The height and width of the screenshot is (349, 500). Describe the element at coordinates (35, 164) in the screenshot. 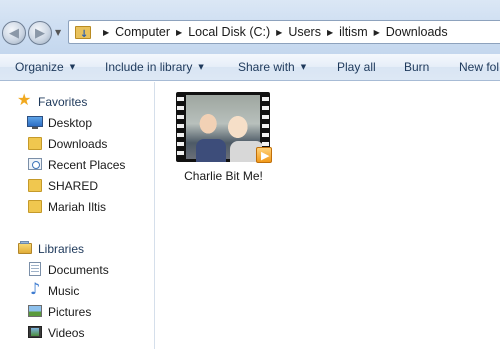

I see `recent-places-icon` at that location.